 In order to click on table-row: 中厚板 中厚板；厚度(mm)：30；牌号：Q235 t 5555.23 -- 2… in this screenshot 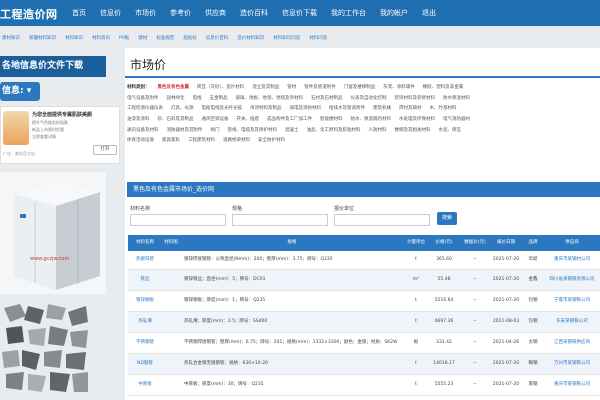, I will do `click(364, 385)`.